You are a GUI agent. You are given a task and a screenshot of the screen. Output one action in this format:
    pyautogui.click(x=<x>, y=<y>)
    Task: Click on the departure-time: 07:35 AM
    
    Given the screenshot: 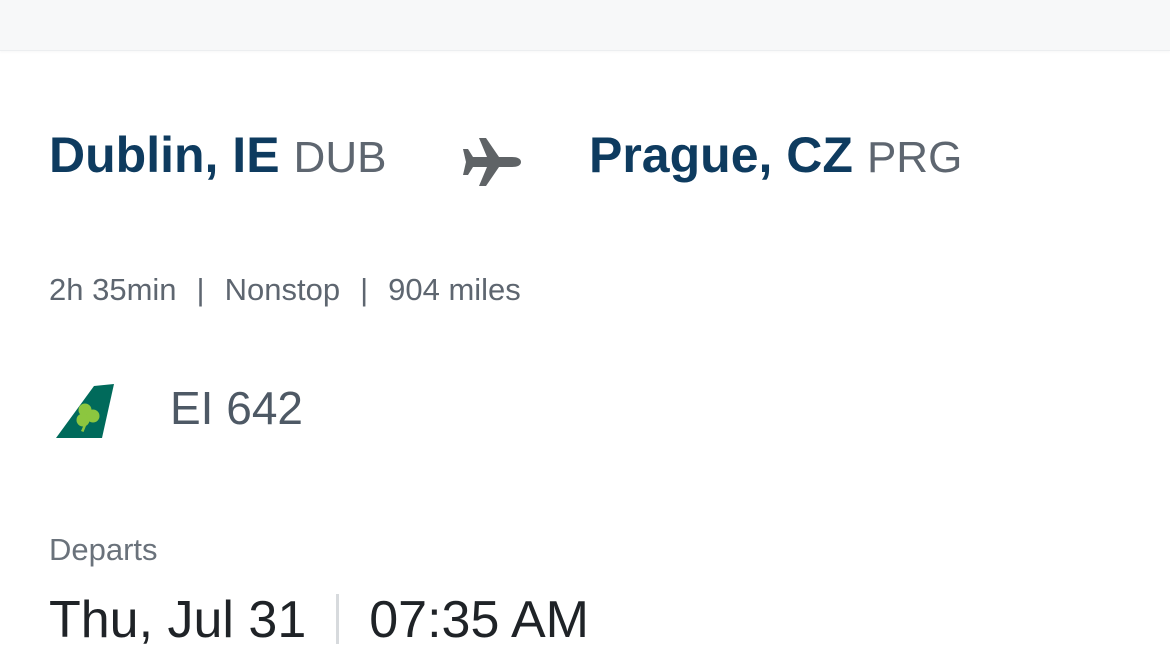 What is the action you would take?
    pyautogui.click(x=479, y=620)
    